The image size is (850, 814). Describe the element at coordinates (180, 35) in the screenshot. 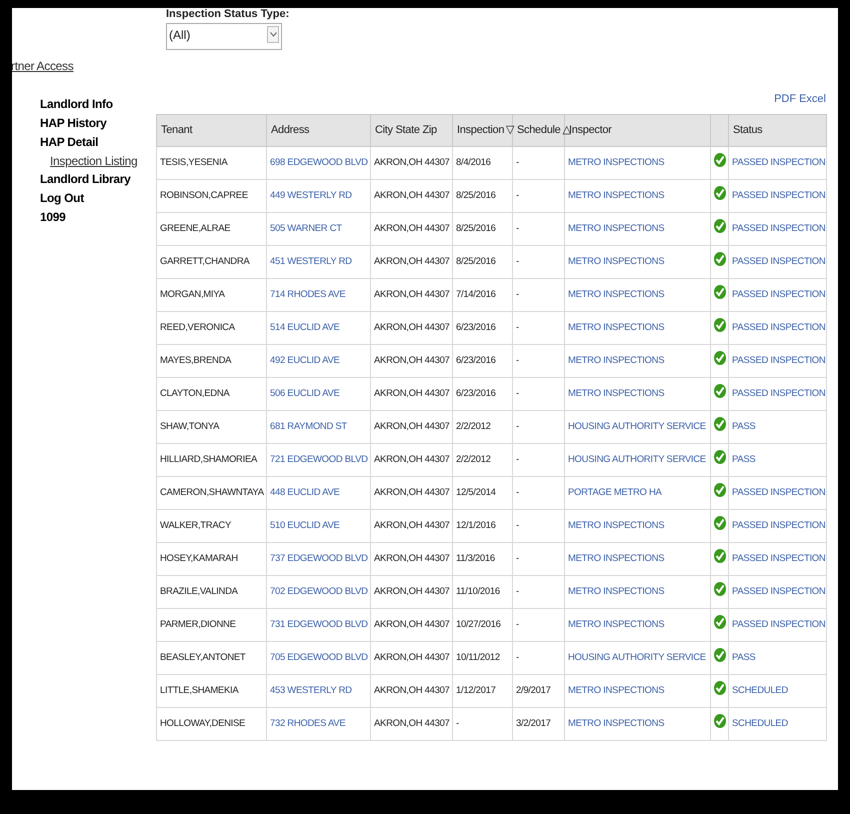

I see `dropdown-value: (All)` at that location.